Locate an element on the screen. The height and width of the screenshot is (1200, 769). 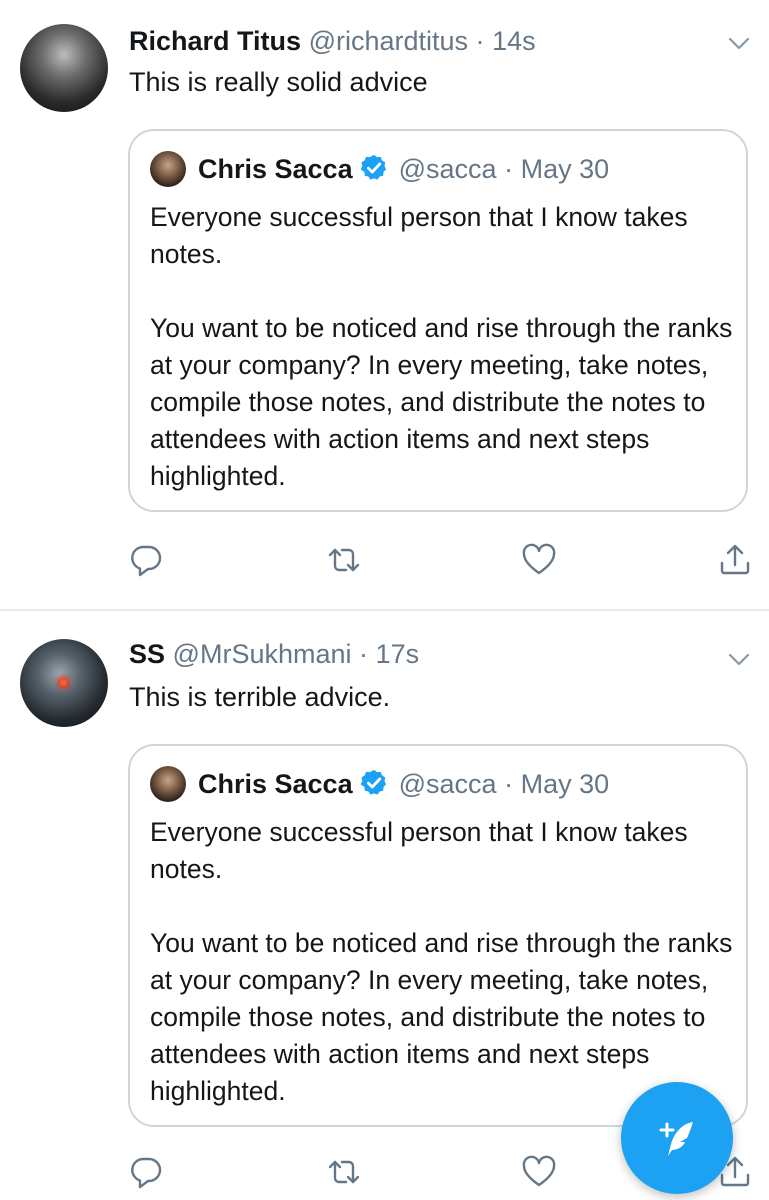
author-name: SS is located at coordinates (147, 654).